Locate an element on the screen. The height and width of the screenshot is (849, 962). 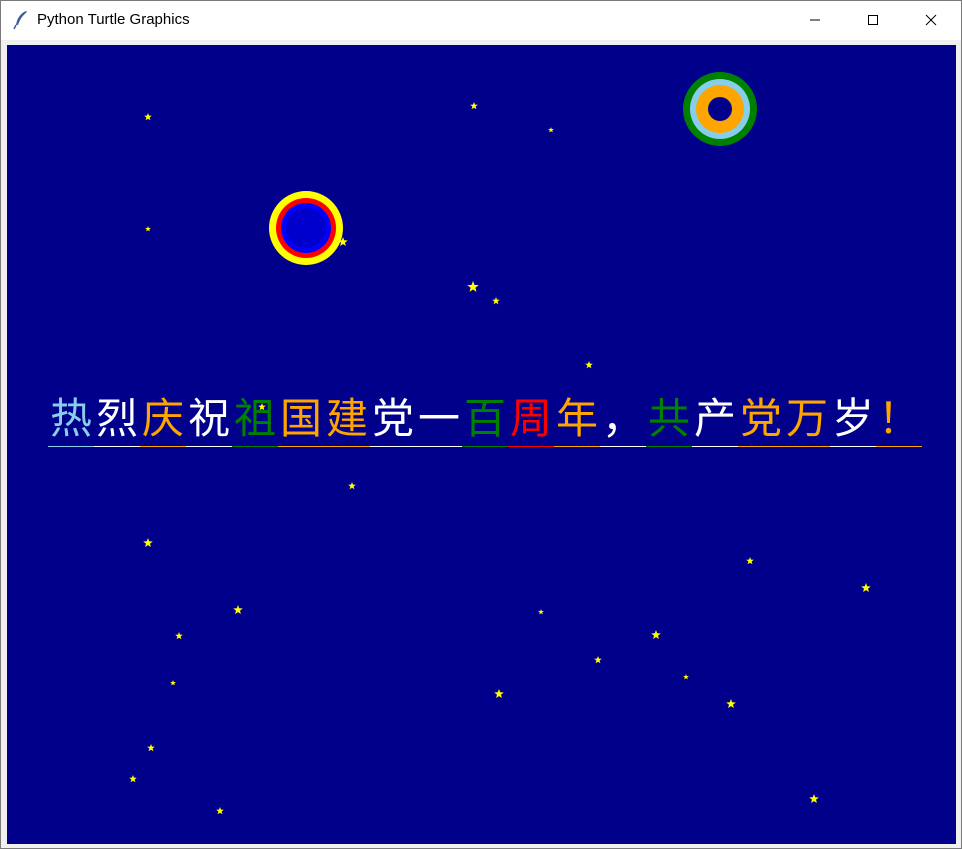
banner-char: 祖 is located at coordinates (255, 419).